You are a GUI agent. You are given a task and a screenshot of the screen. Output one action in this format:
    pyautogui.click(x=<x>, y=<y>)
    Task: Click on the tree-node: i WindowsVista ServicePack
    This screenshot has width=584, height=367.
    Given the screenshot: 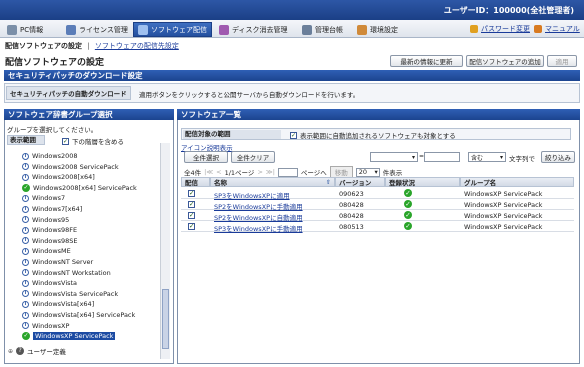 What is the action you would take?
    pyautogui.click(x=70, y=294)
    